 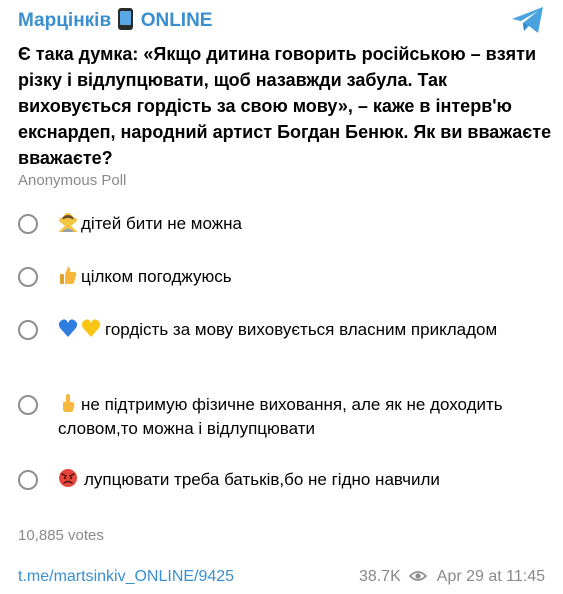 What do you see at coordinates (126, 19) in the screenshot?
I see `mobile-phone-icon` at bounding box center [126, 19].